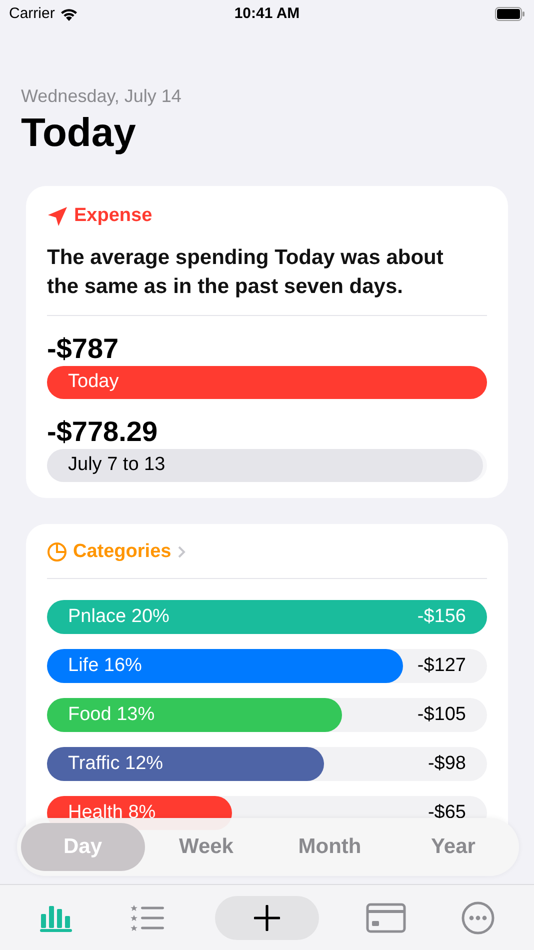 This screenshot has width=534, height=950. Describe the element at coordinates (116, 764) in the screenshot. I see `category-label: Traffic 12%` at that location.